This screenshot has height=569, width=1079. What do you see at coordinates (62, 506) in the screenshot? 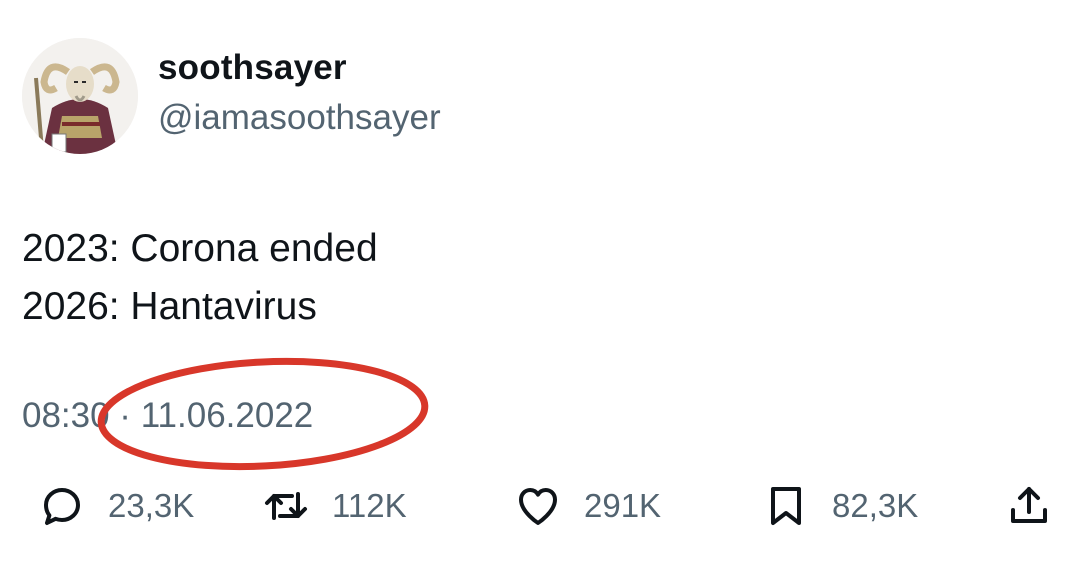
I see `reply-icon` at bounding box center [62, 506].